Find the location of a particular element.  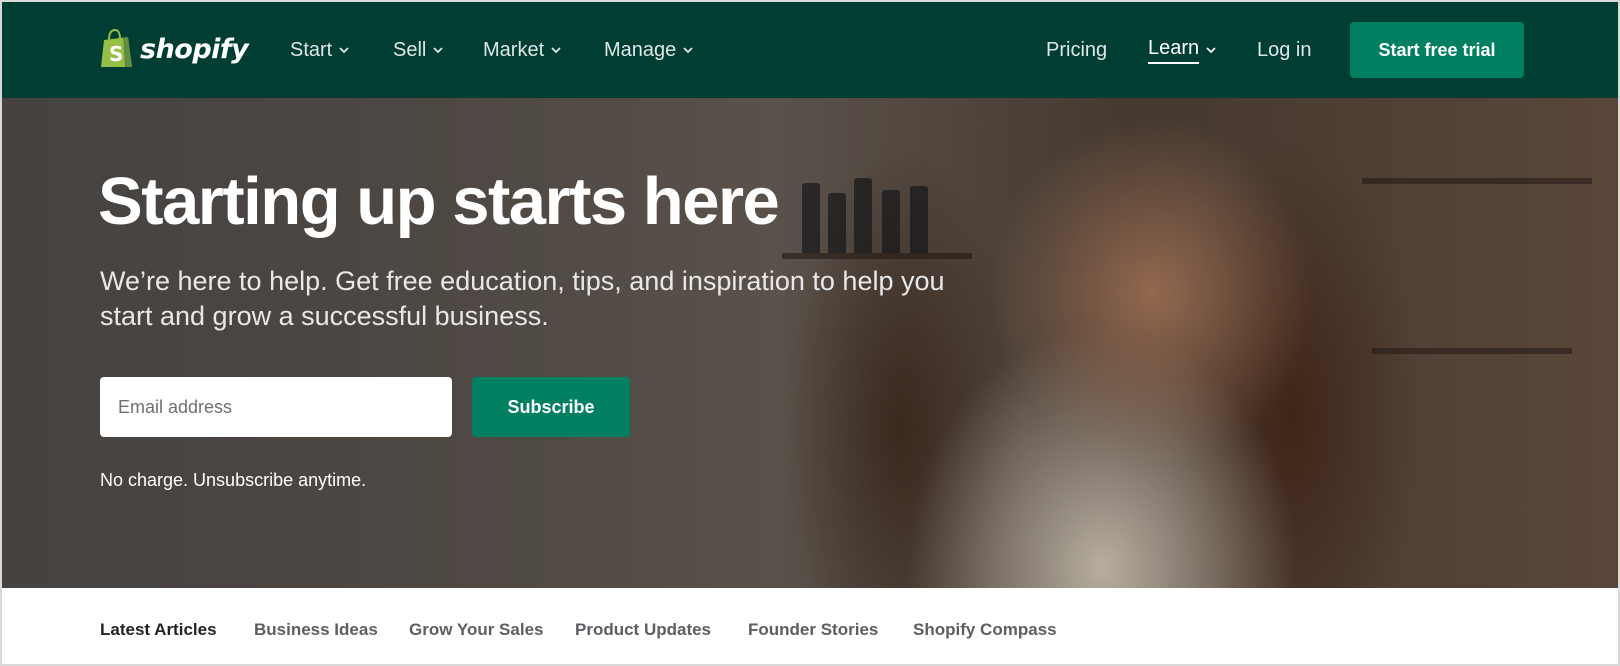

tab-latest-articles: Latest Articles is located at coordinates (158, 630).